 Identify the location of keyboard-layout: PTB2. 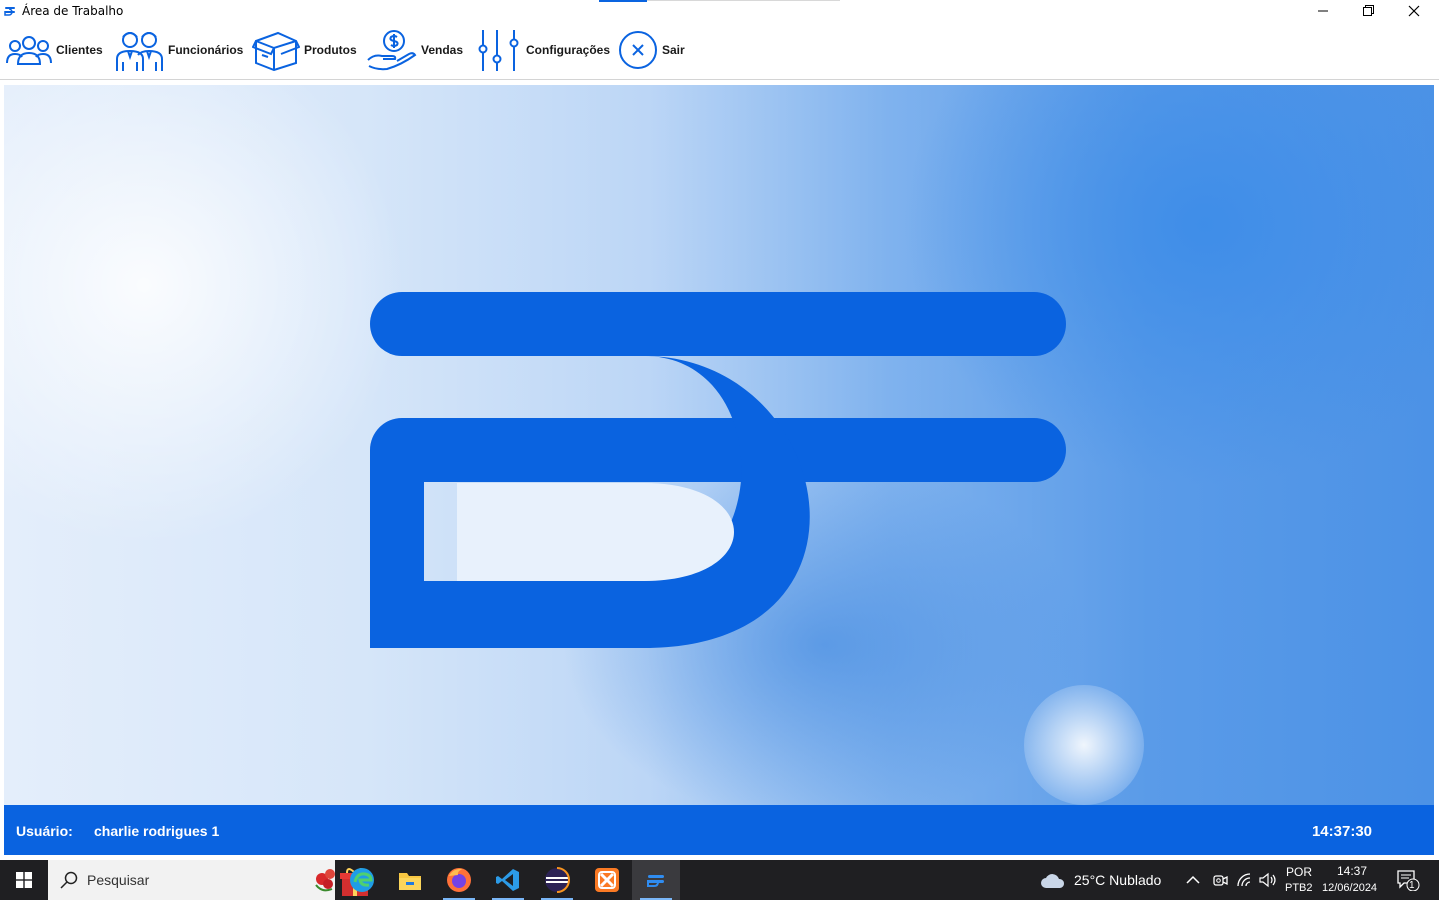
(1299, 888).